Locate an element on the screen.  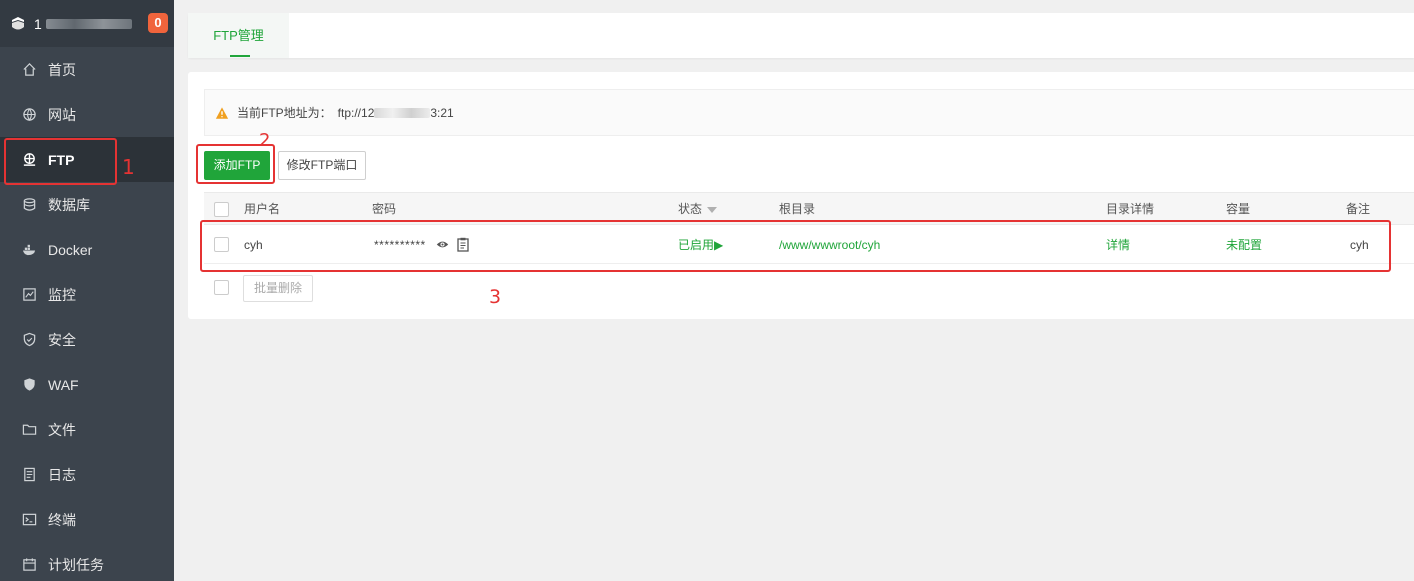
sidebar-item-database: 数据库 is located at coordinates (87, 204).